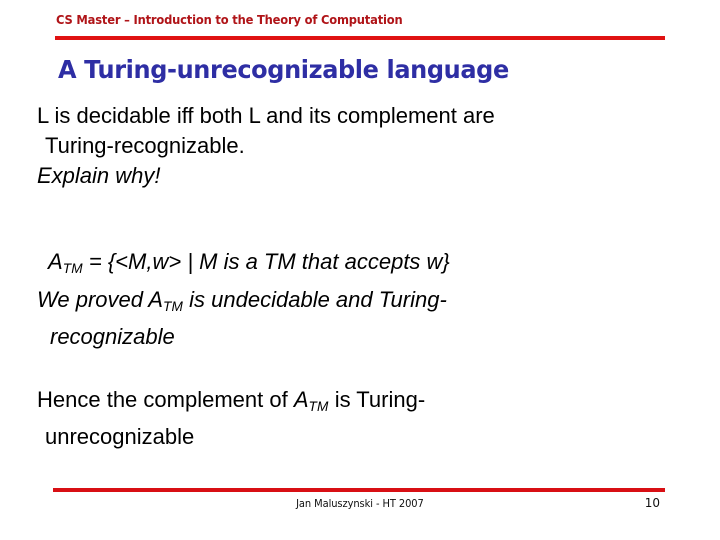 Image resolution: width=720 pixels, height=540 pixels. Describe the element at coordinates (359, 490) in the screenshot. I see `footer-divider-rule` at that location.